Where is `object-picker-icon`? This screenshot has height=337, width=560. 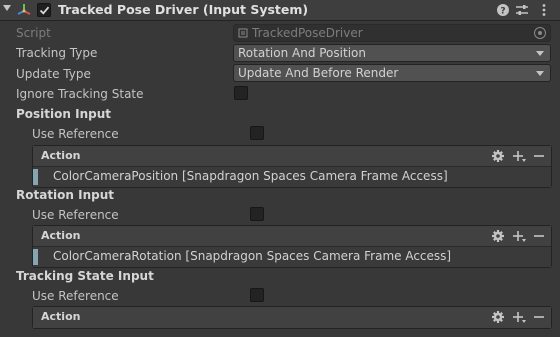
object-picker-icon is located at coordinates (540, 33).